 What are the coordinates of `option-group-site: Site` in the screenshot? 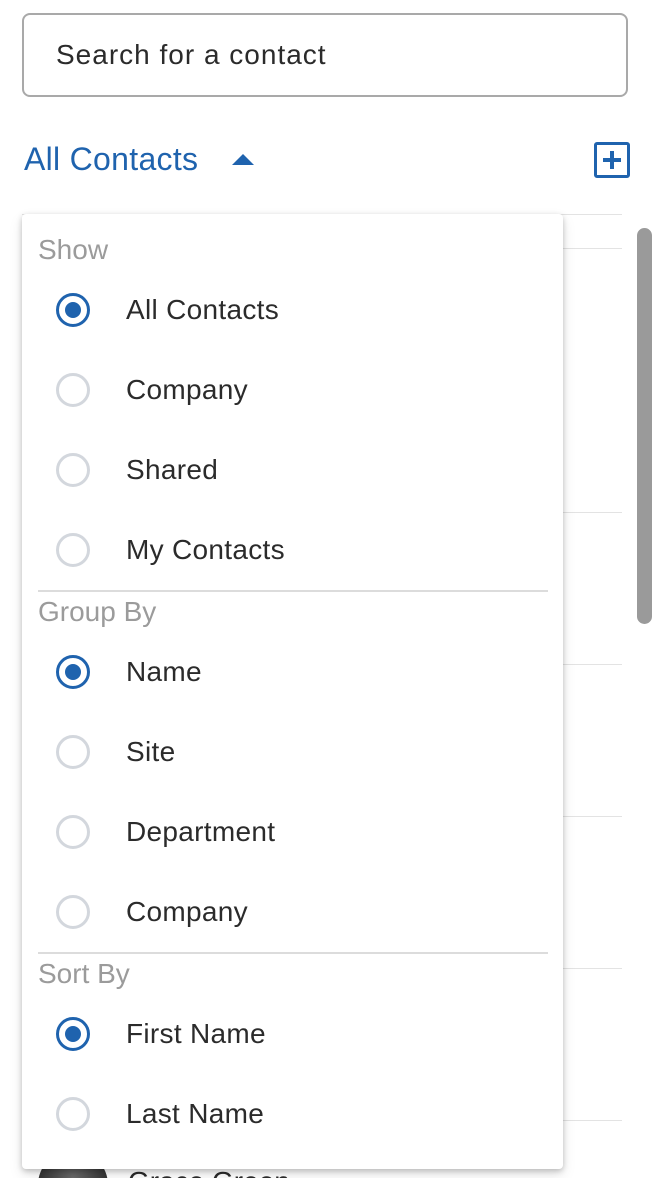 It's located at (115, 752).